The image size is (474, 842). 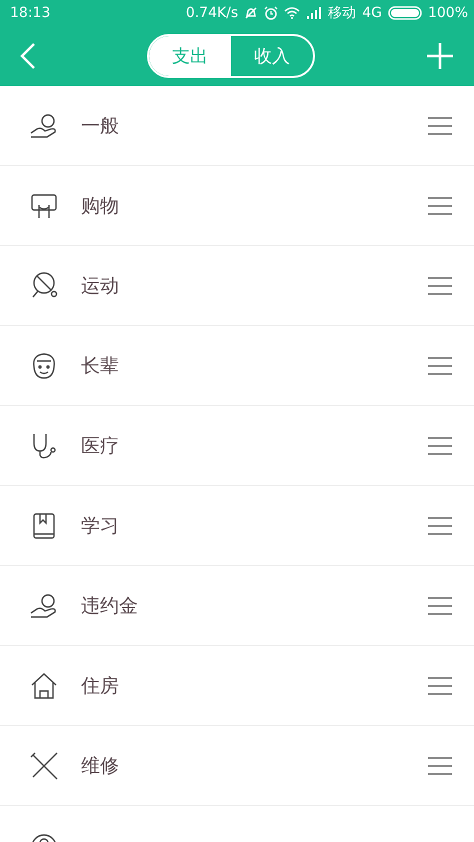 What do you see at coordinates (212, 13) in the screenshot?
I see `network-speed: 0.74K/s` at bounding box center [212, 13].